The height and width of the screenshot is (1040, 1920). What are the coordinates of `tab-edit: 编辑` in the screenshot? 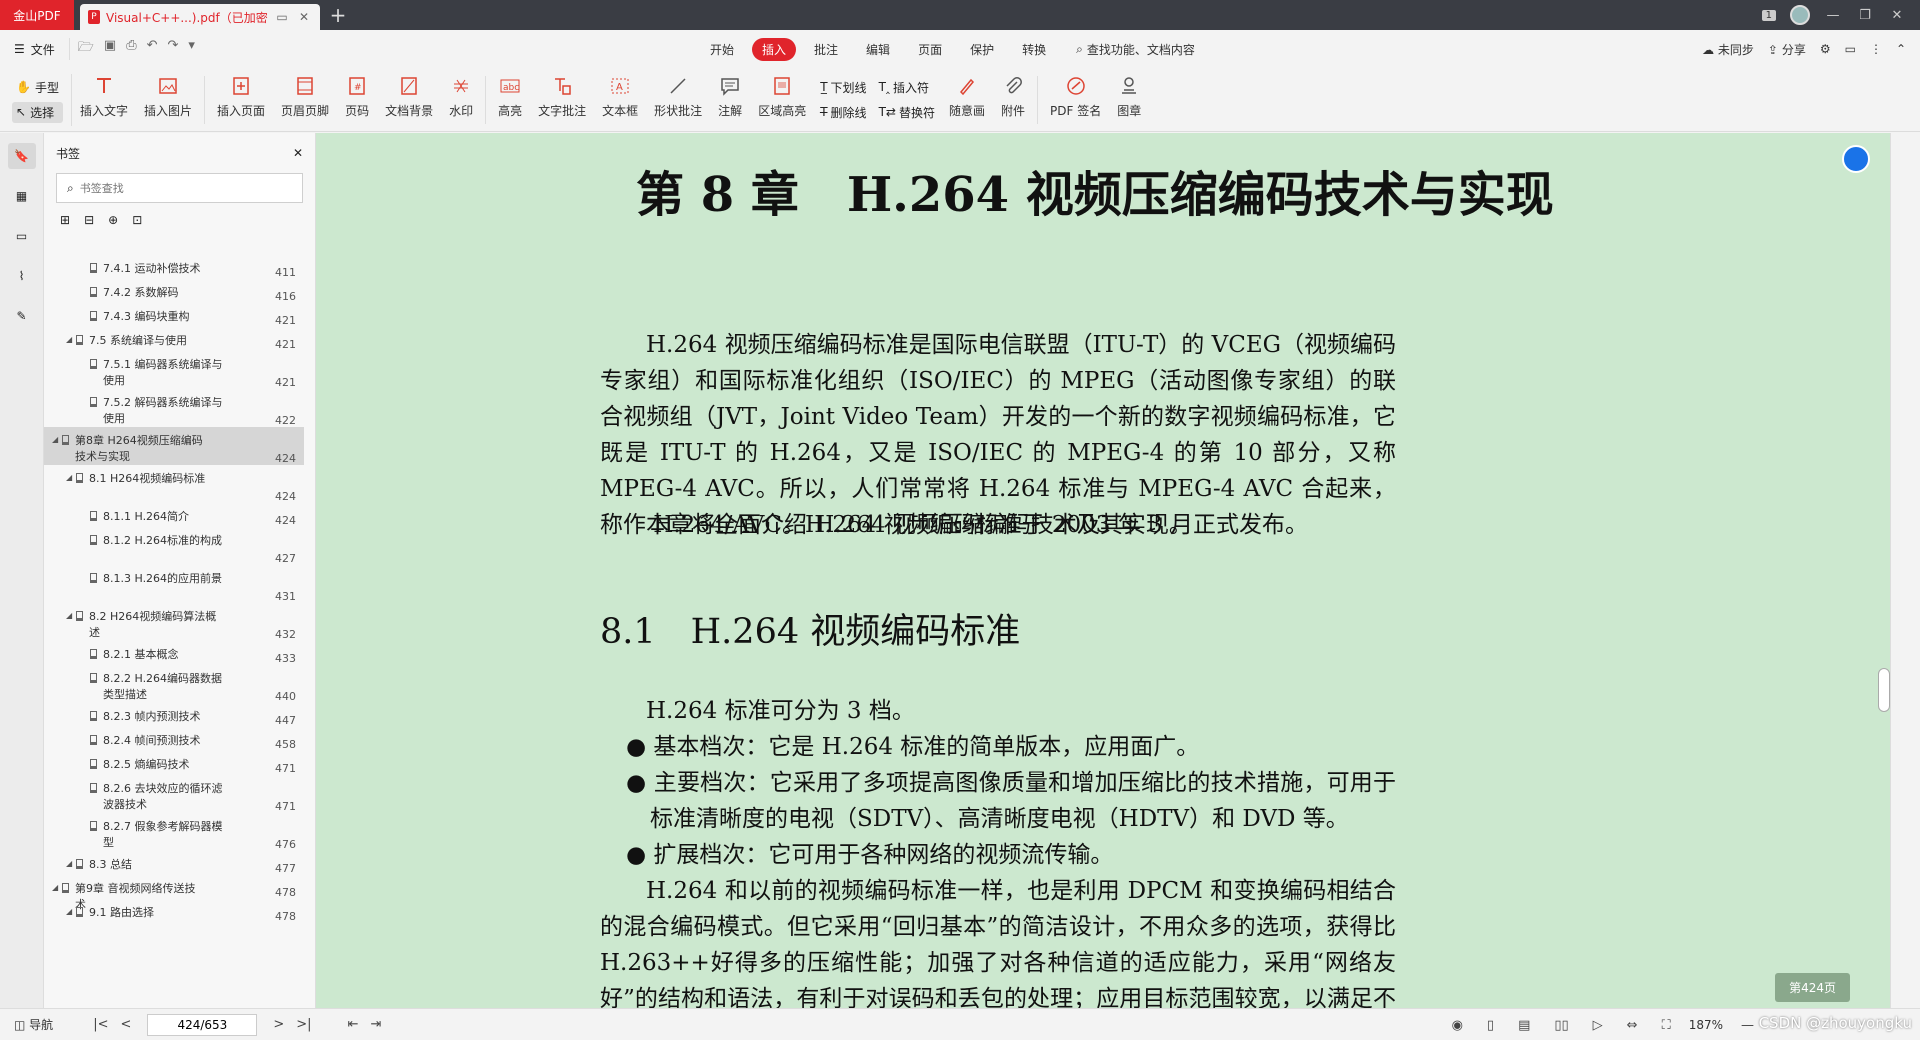 It's located at (878, 49).